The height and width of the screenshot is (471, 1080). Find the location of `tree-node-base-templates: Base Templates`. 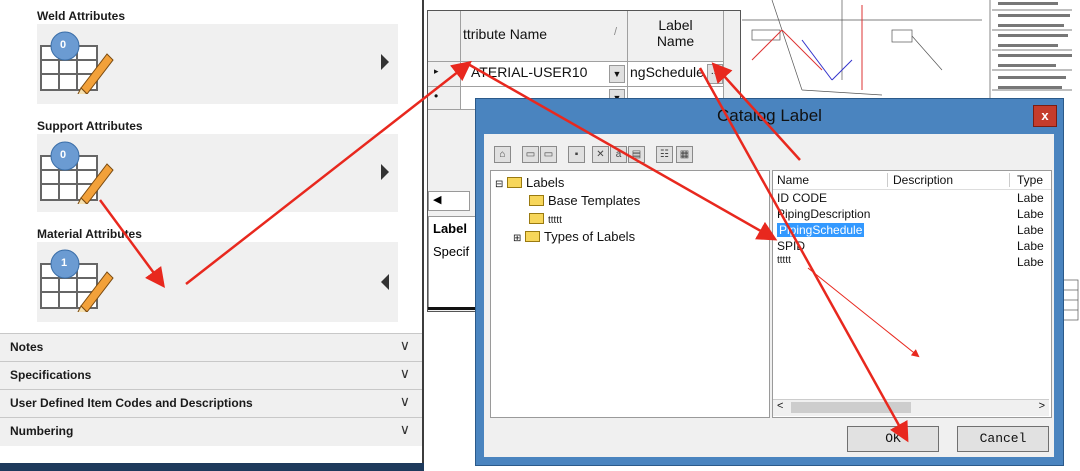

tree-node-base-templates: Base Templates is located at coordinates (584, 200).